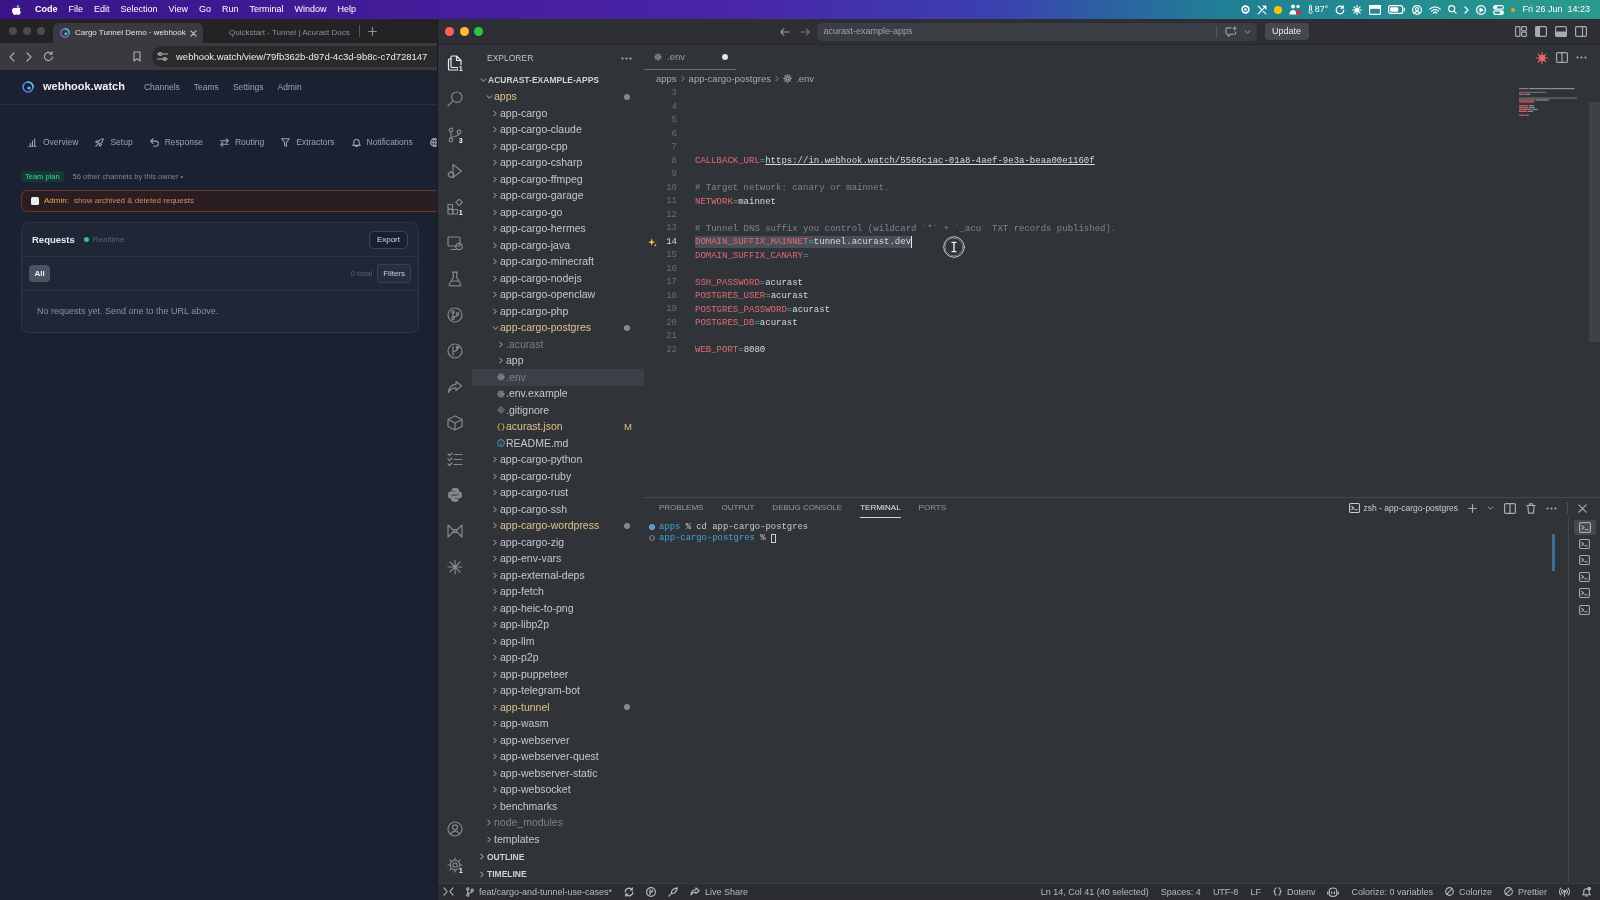 Image resolution: width=1600 pixels, height=900 pixels. What do you see at coordinates (12, 56) in the screenshot?
I see `back-icon` at bounding box center [12, 56].